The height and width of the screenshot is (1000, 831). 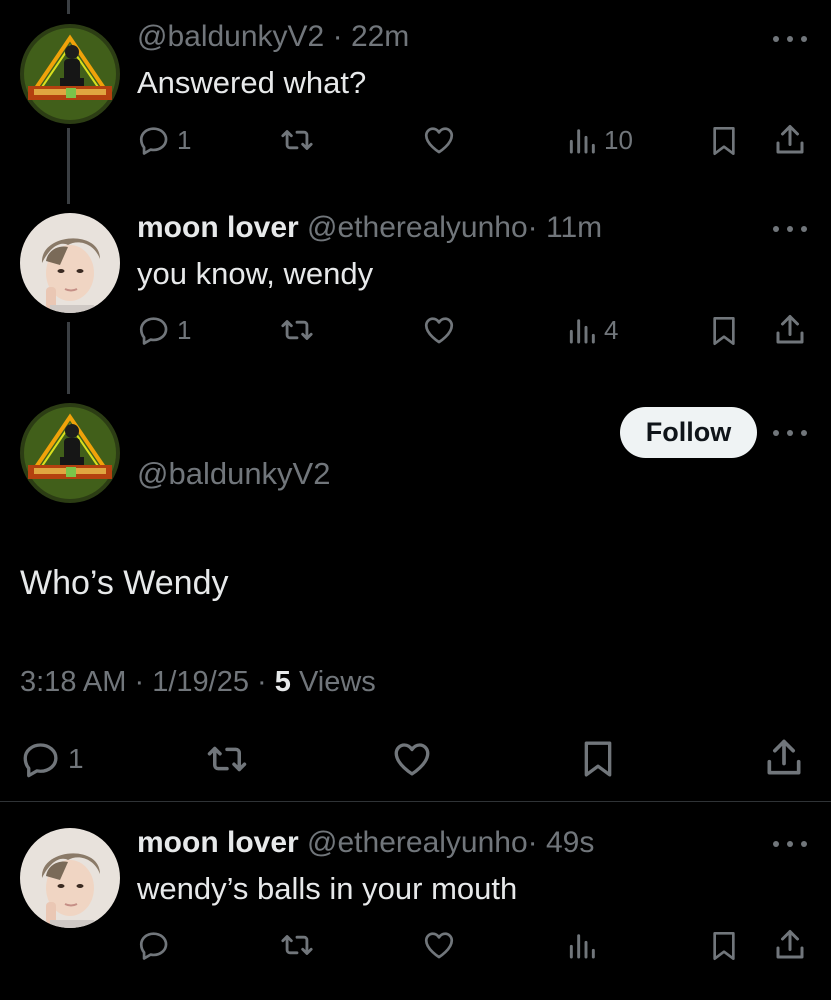 What do you see at coordinates (380, 36) in the screenshot?
I see `timestamp: 22m` at bounding box center [380, 36].